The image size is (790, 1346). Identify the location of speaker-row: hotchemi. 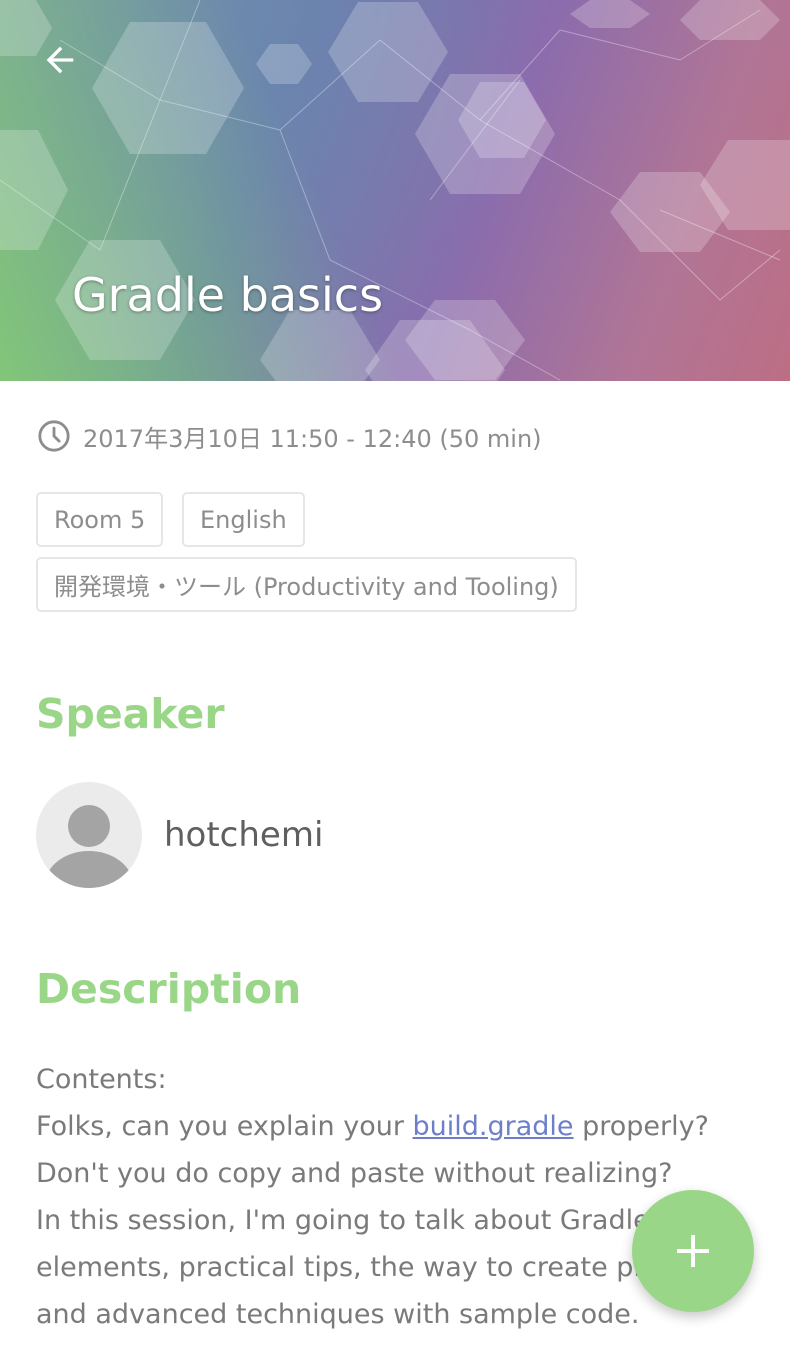
(179, 835).